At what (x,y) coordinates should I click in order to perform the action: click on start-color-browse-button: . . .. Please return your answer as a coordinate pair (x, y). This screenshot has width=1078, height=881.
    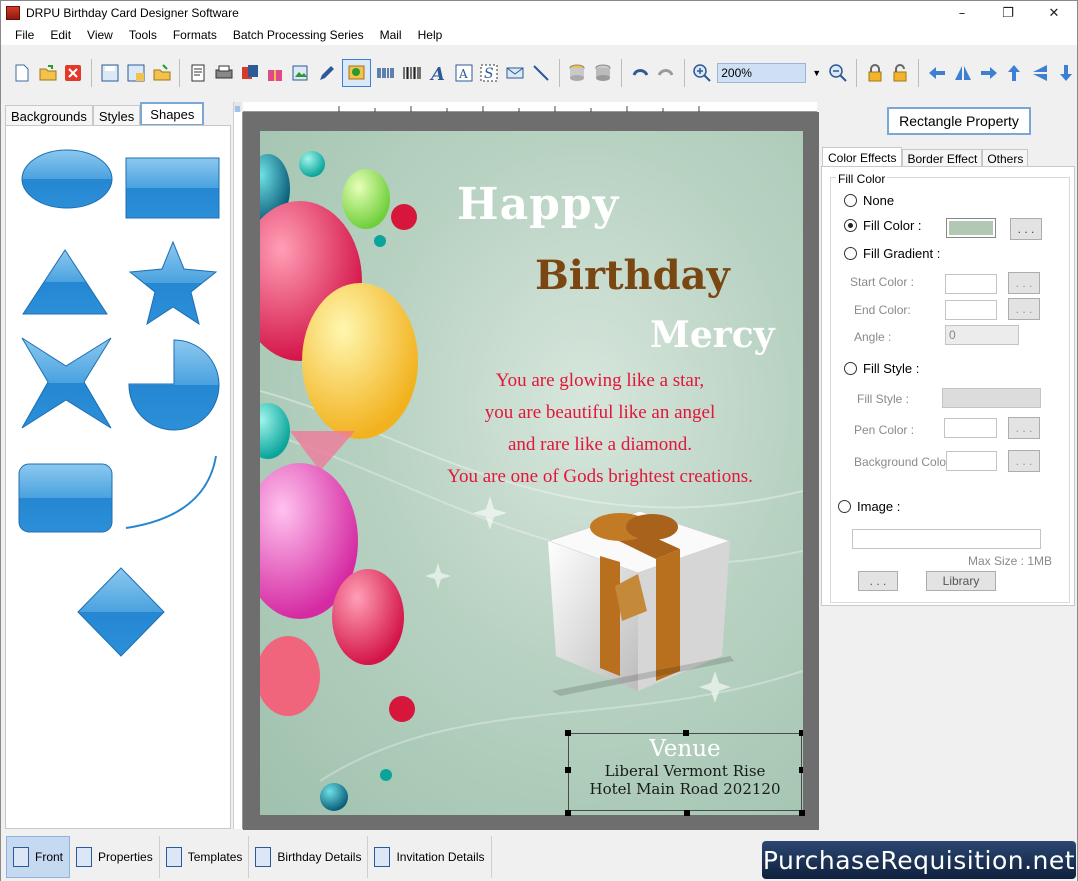
    Looking at the image, I should click on (1024, 283).